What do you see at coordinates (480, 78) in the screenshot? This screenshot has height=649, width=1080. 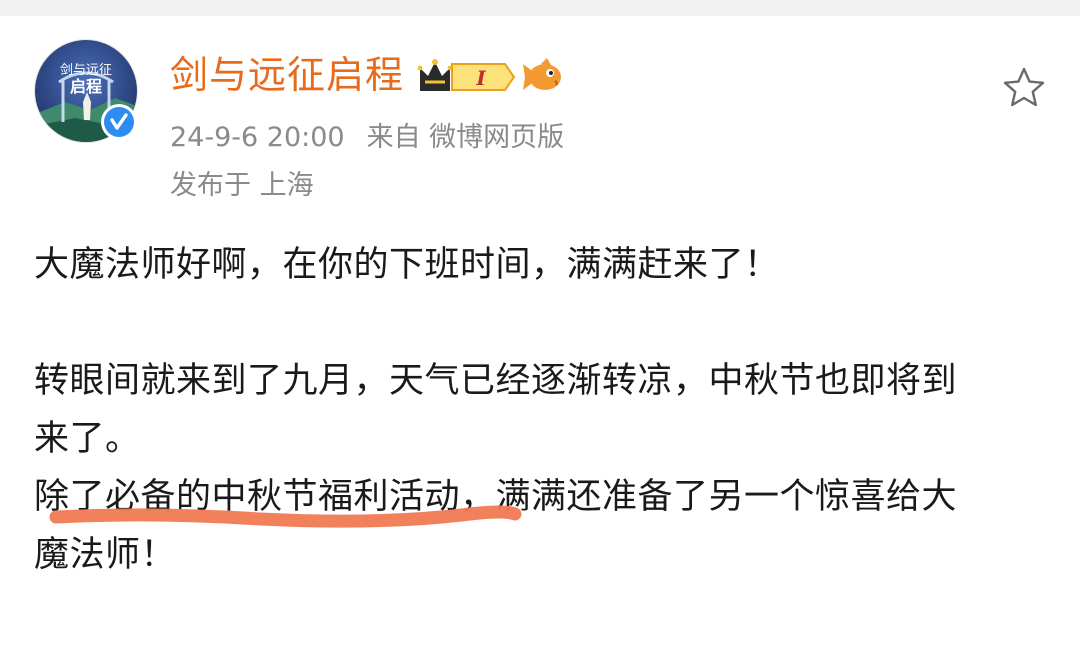 I see `level-number: I` at bounding box center [480, 78].